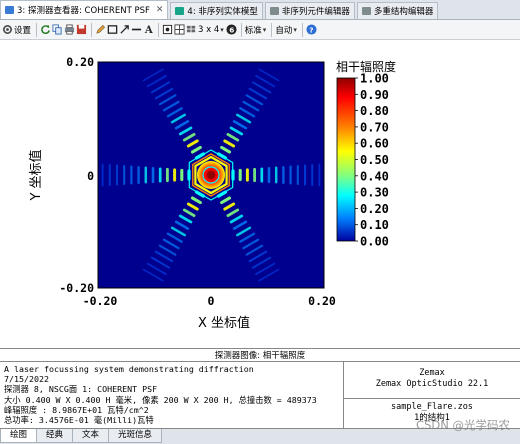 The image size is (520, 444). Describe the element at coordinates (432, 373) in the screenshot. I see `company-name: Zemax` at that location.